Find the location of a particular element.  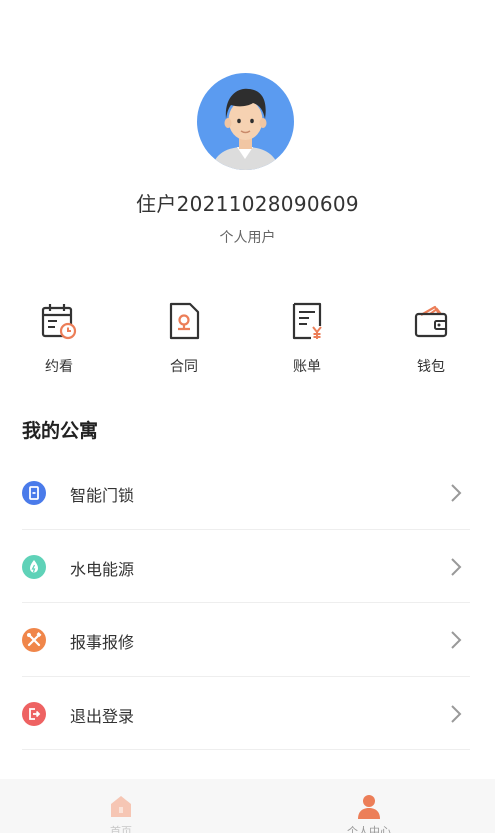

calendar-clock-icon is located at coordinates (59, 322).